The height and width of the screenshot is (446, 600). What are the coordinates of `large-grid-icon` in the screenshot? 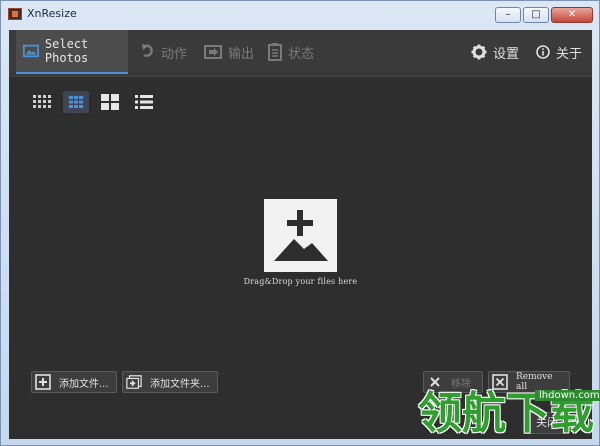 It's located at (110, 102).